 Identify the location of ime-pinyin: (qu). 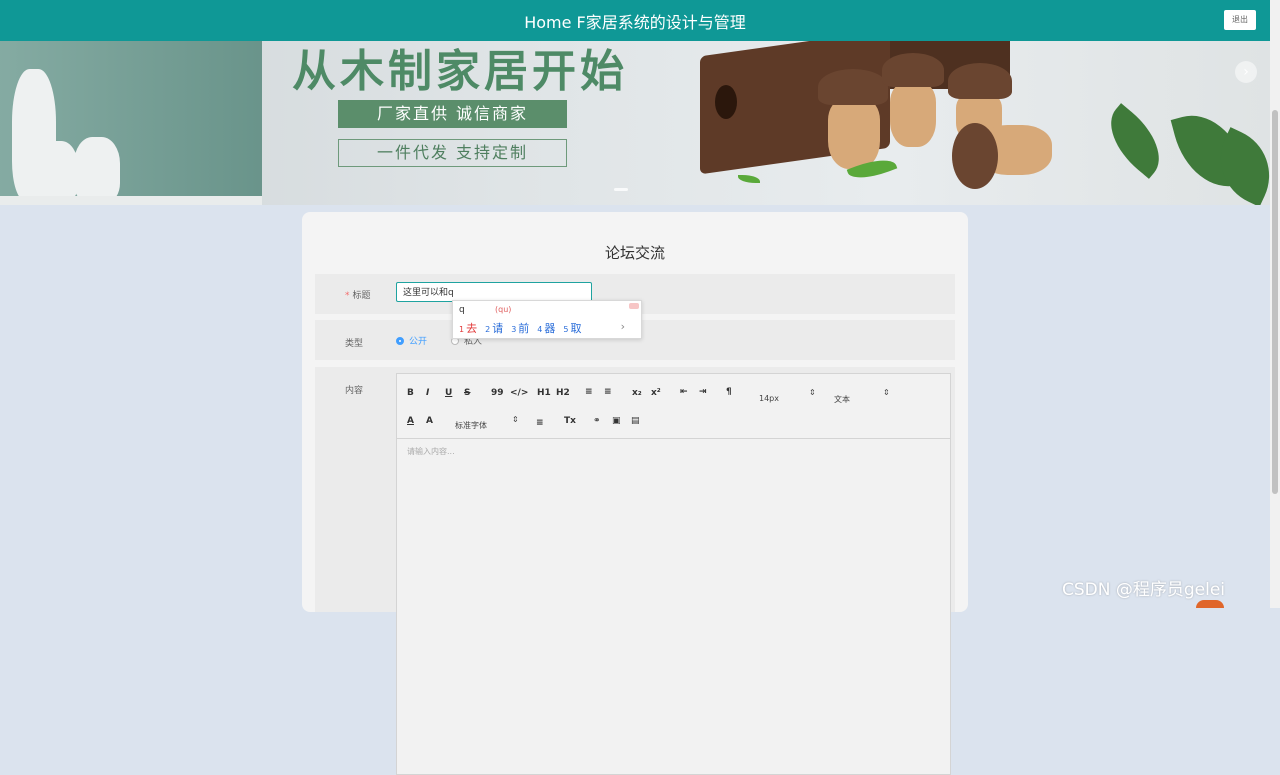
(503, 309).